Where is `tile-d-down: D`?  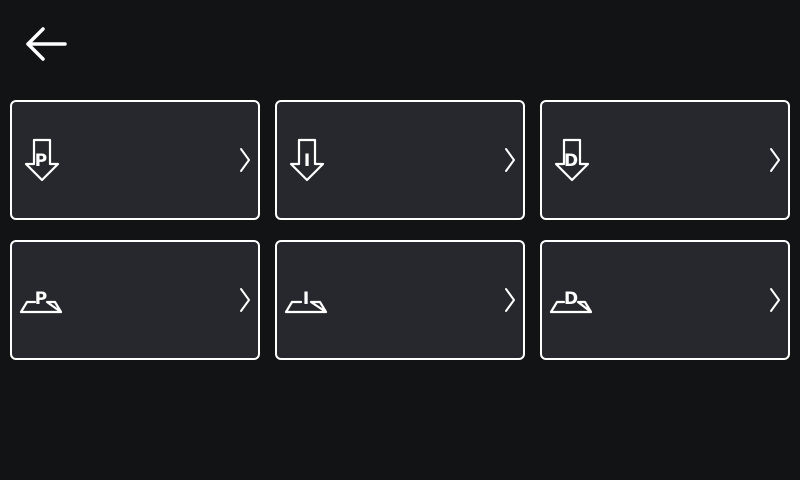
tile-d-down: D is located at coordinates (665, 160).